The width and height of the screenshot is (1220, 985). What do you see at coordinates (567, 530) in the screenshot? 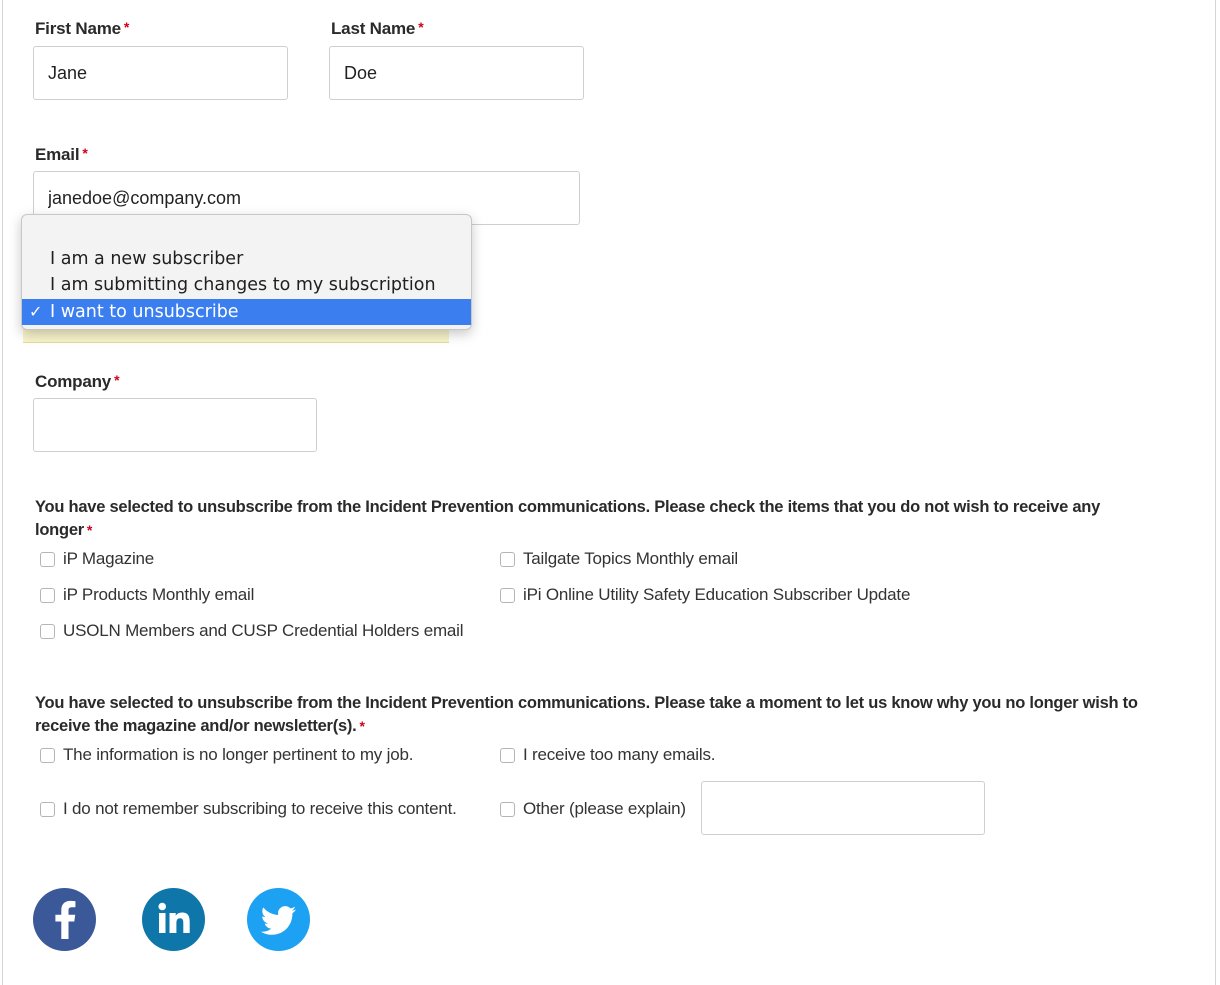
I see `question-line: longer *` at bounding box center [567, 530].